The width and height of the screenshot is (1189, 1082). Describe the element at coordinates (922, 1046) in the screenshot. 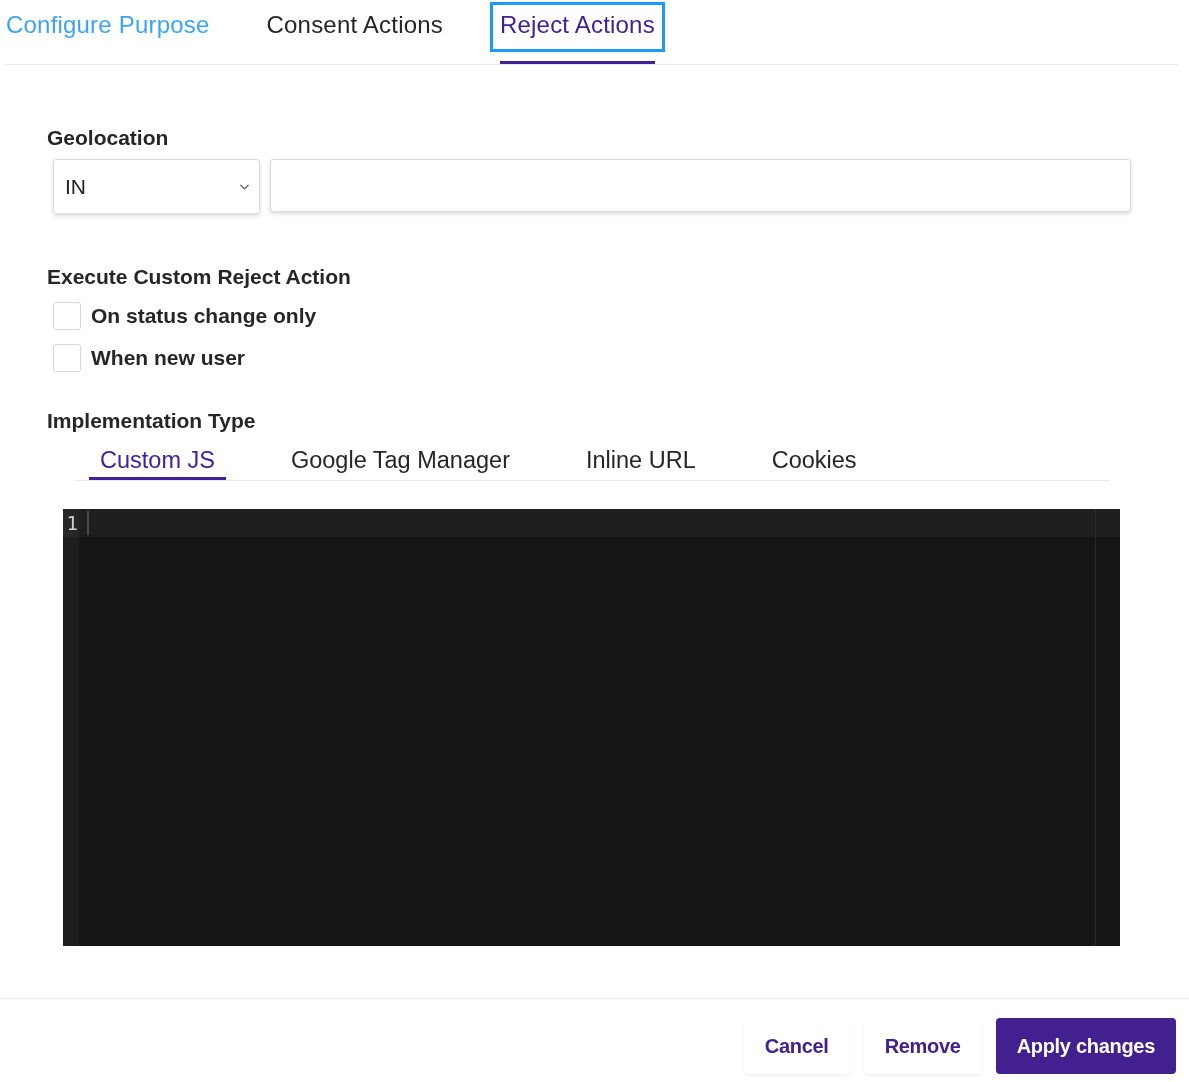

I see `secondary-button: Remove` at that location.